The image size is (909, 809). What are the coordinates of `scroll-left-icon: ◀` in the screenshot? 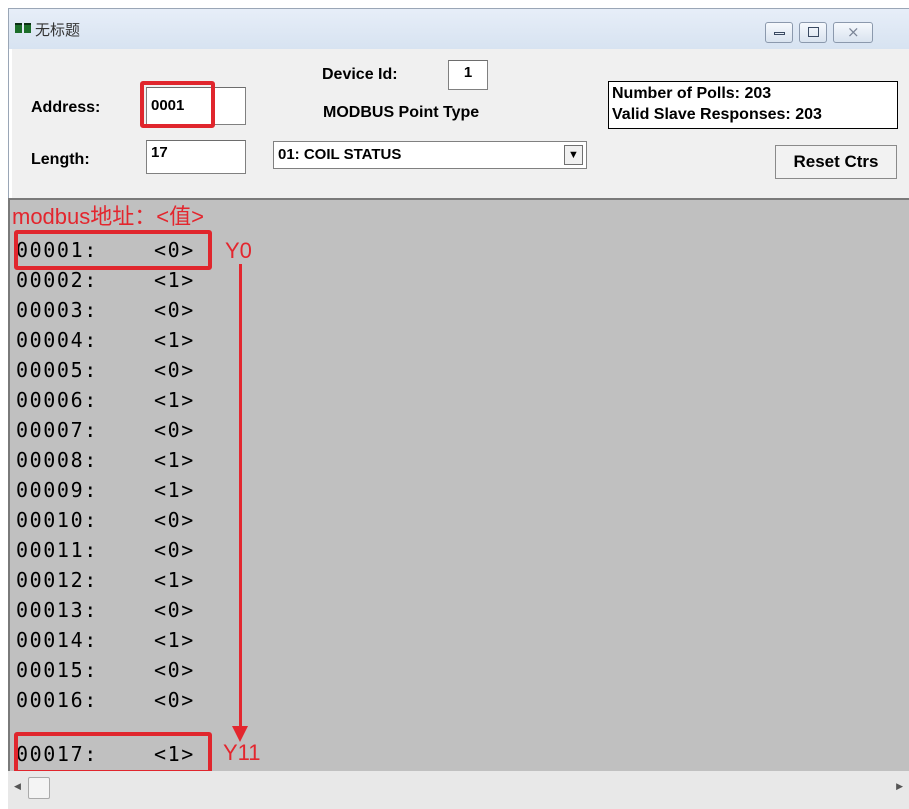 It's located at (17, 786).